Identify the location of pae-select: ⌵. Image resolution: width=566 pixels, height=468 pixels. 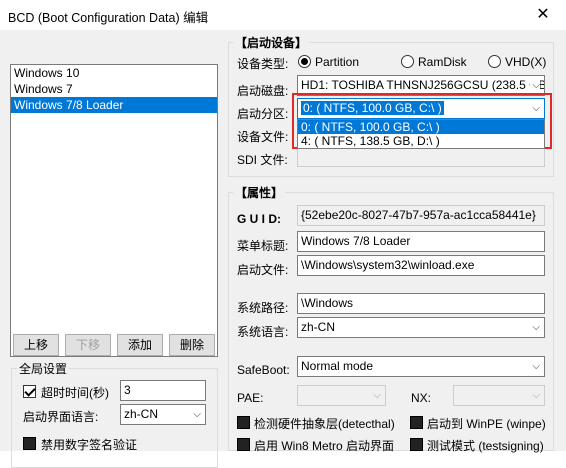
(341, 395).